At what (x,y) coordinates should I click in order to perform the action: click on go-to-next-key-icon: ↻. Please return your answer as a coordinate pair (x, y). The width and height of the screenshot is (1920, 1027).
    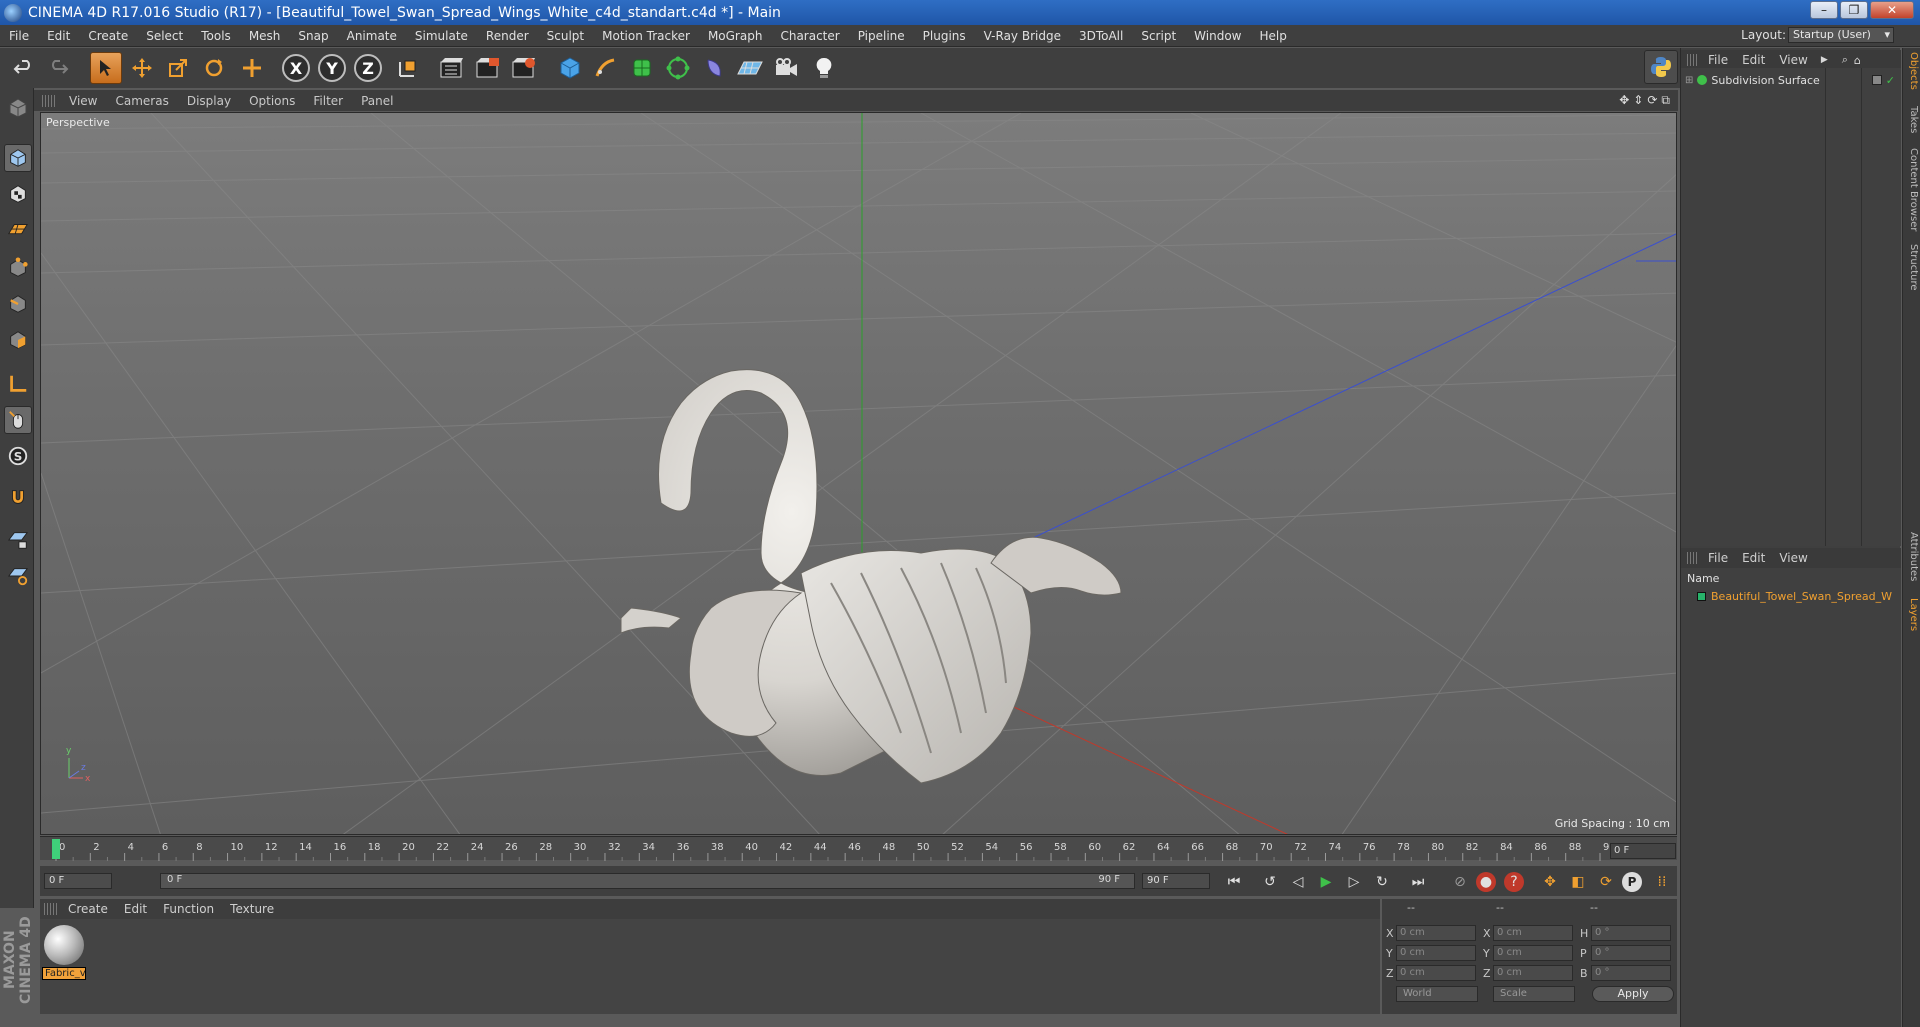
    Looking at the image, I should click on (1382, 882).